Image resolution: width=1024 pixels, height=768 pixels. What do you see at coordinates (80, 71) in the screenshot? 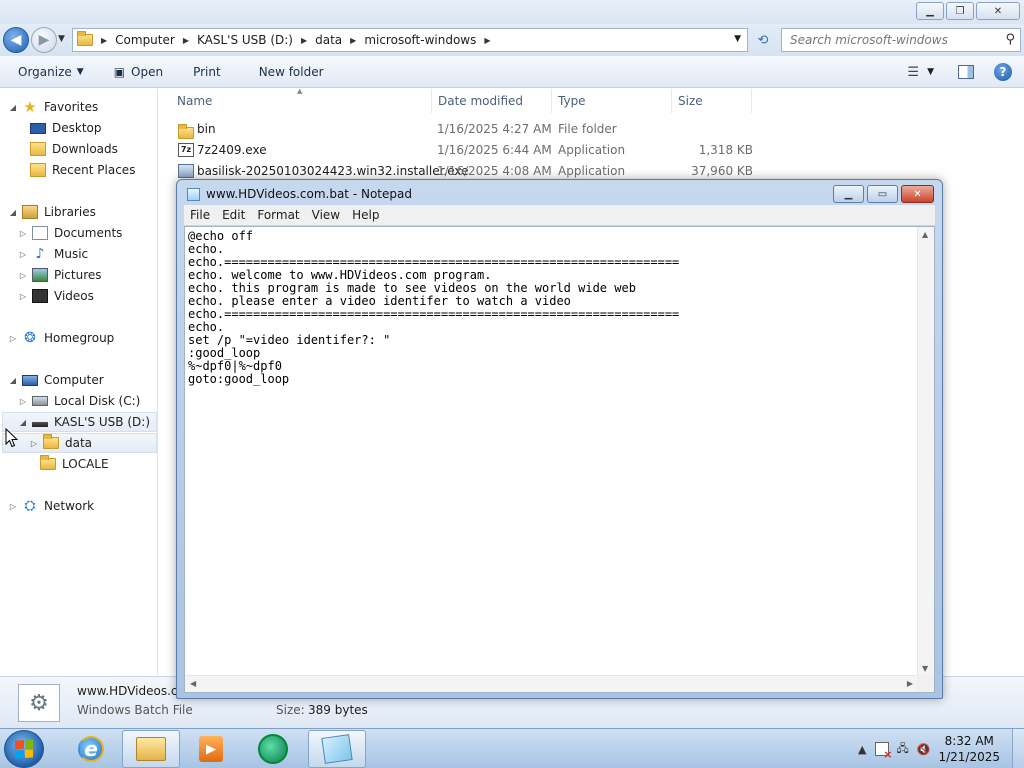
I see `chevron-down-icon: ▼` at bounding box center [80, 71].